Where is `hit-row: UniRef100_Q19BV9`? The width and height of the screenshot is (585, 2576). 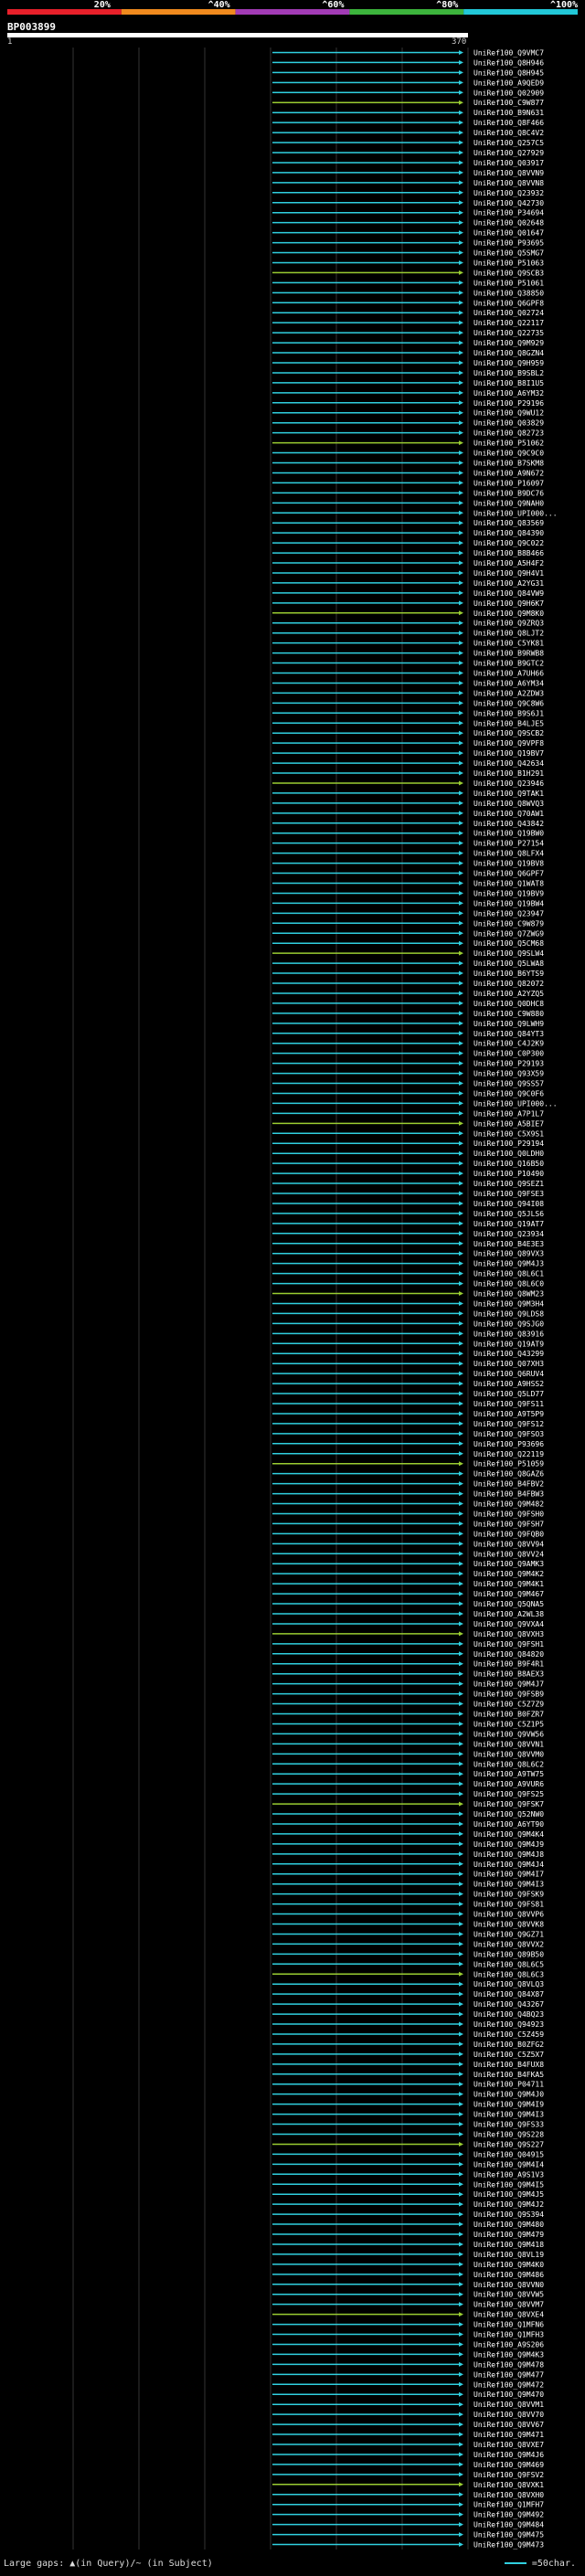 hit-row: UniRef100_Q19BV9 is located at coordinates (408, 893).